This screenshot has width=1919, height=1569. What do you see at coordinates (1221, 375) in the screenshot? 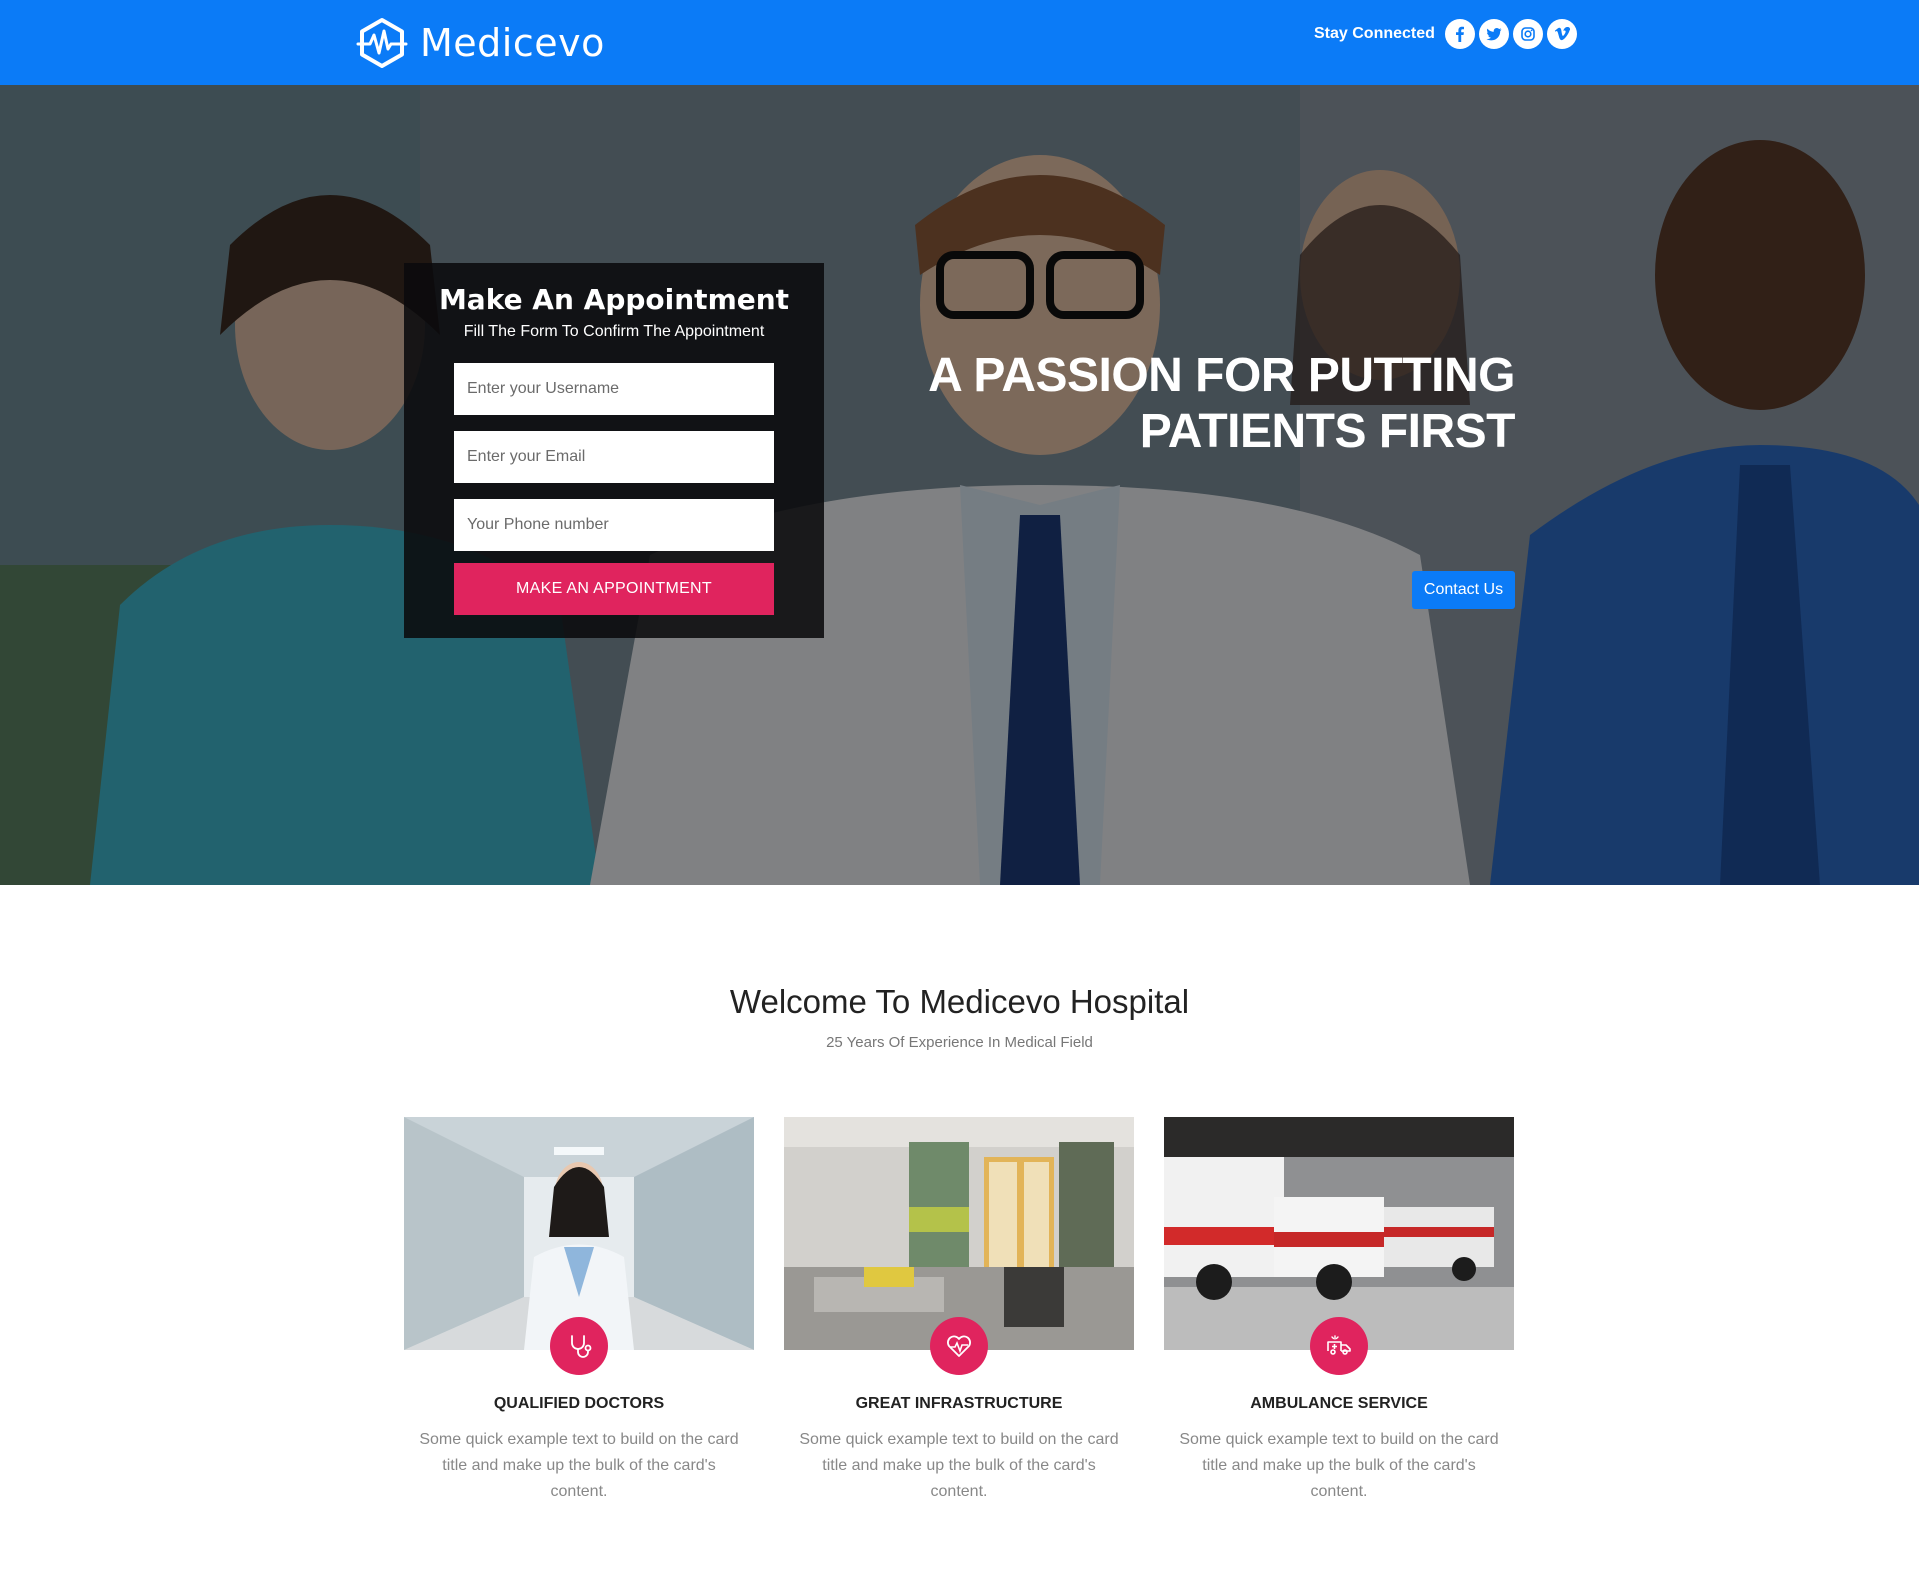
I see `hero-headline-line1: A PASSION FOR PUTTING` at bounding box center [1221, 375].